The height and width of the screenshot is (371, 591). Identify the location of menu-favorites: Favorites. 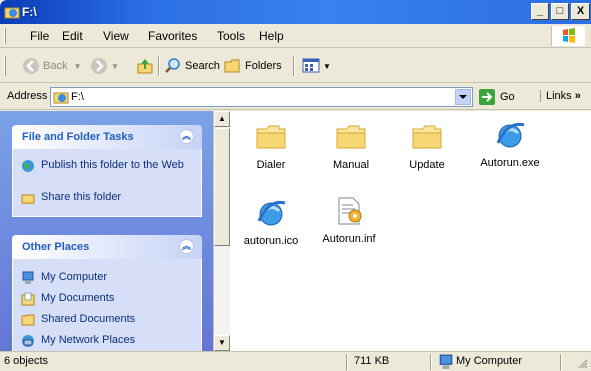
(172, 36).